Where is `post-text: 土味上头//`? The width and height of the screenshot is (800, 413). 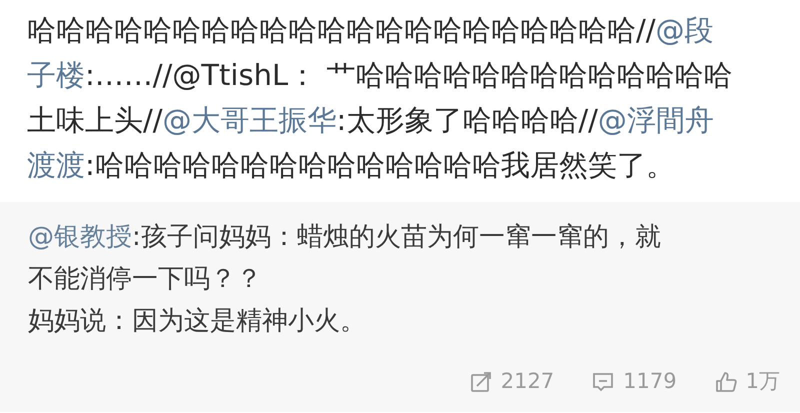
post-text: 土味上头// is located at coordinates (95, 120).